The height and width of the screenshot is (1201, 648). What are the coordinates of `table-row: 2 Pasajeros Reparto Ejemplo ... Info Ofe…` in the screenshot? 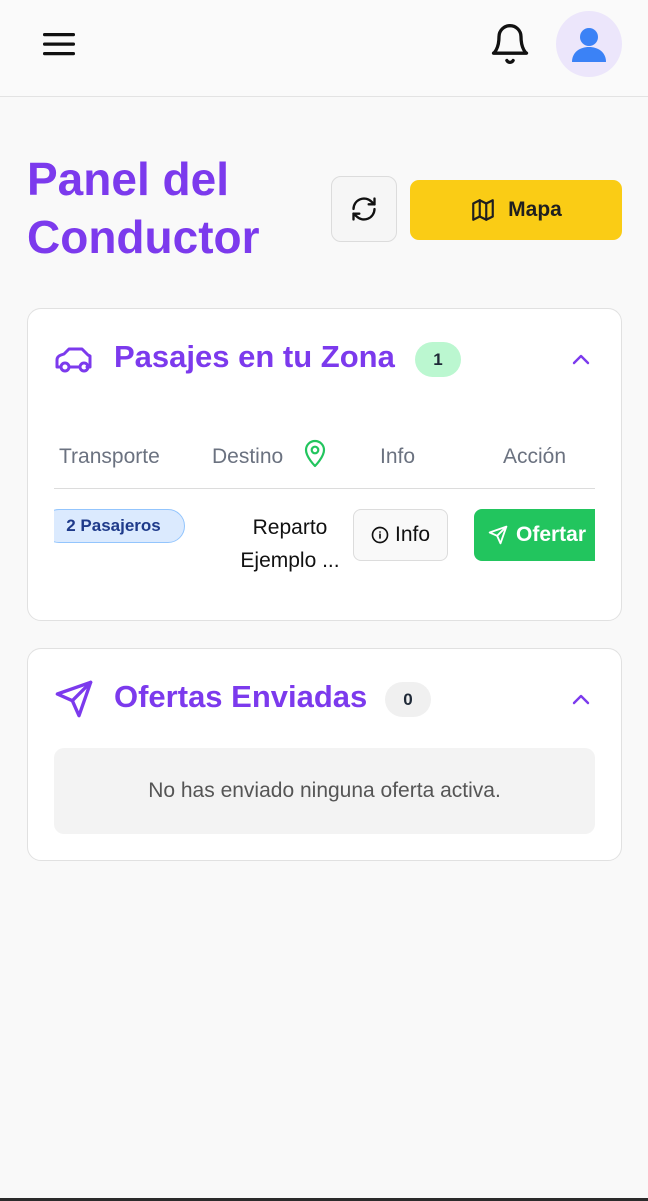 It's located at (324, 544).